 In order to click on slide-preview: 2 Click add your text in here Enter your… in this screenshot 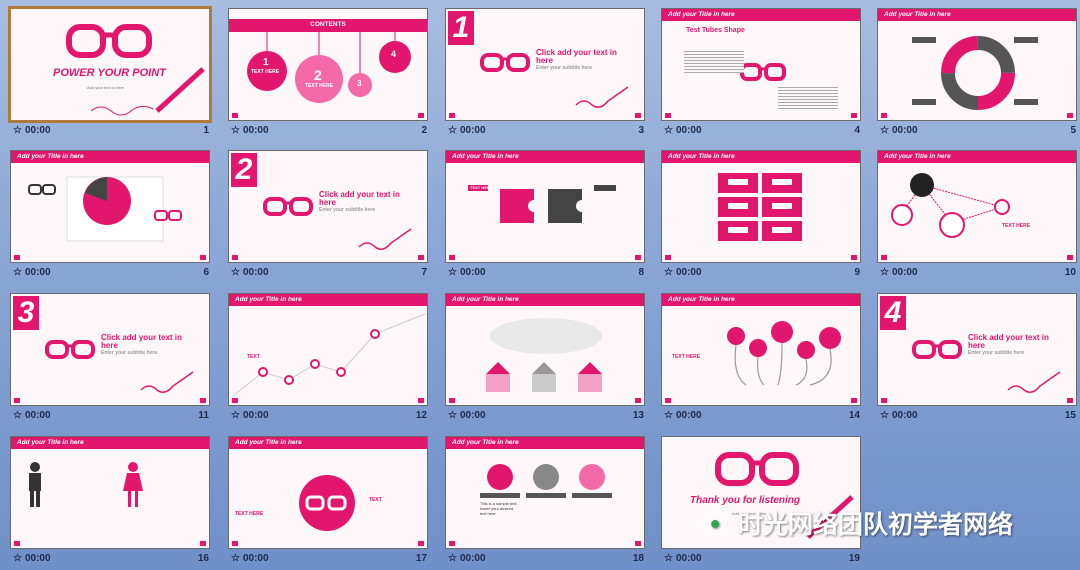, I will do `click(328, 206)`.